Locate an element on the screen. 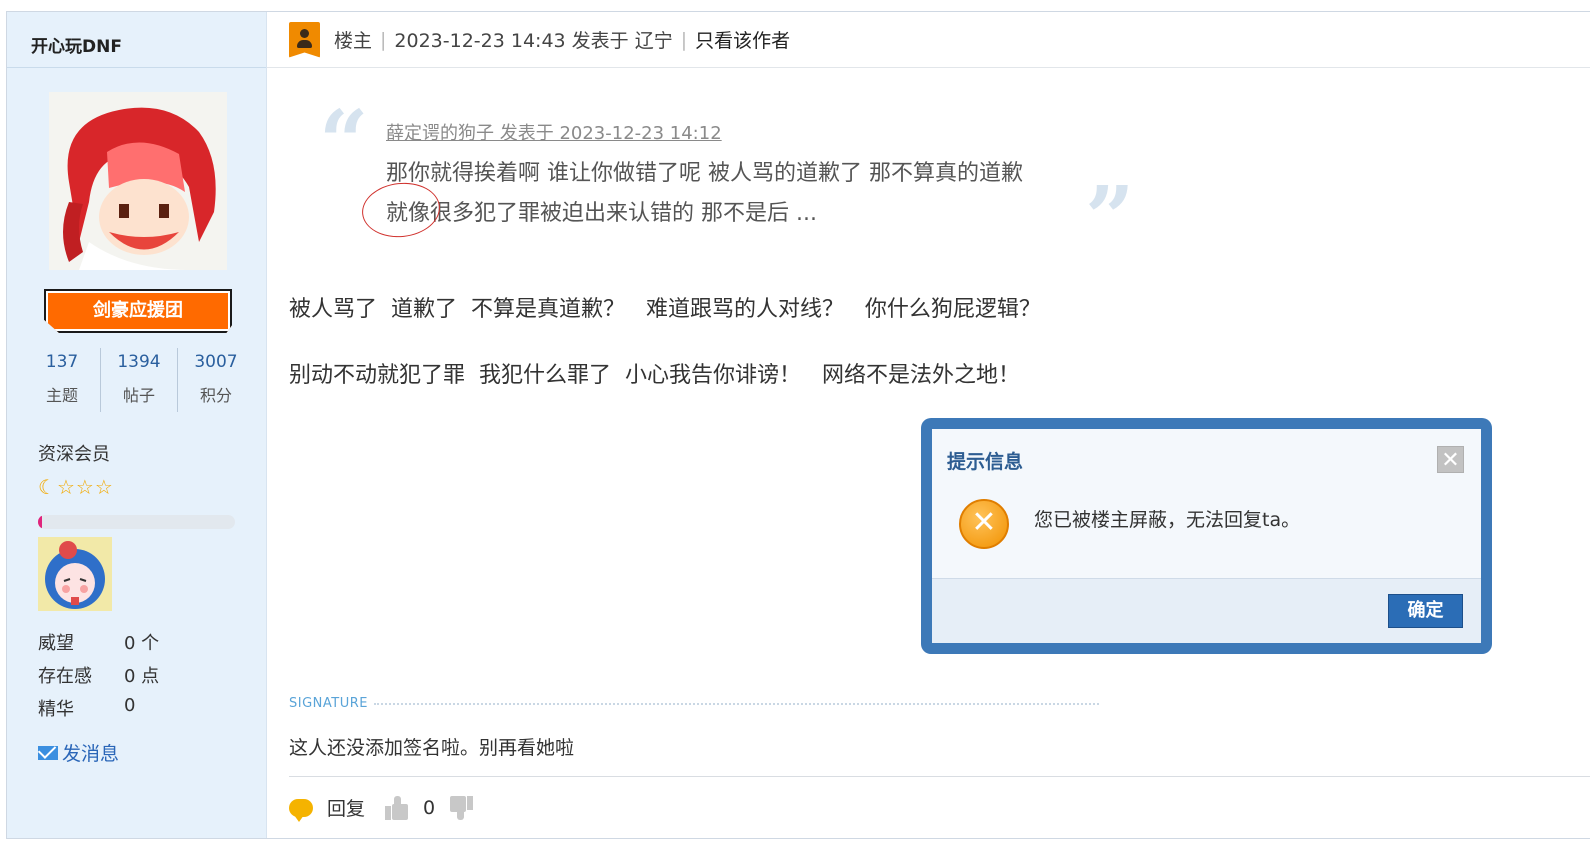  reply-bubble-icon is located at coordinates (301, 810).